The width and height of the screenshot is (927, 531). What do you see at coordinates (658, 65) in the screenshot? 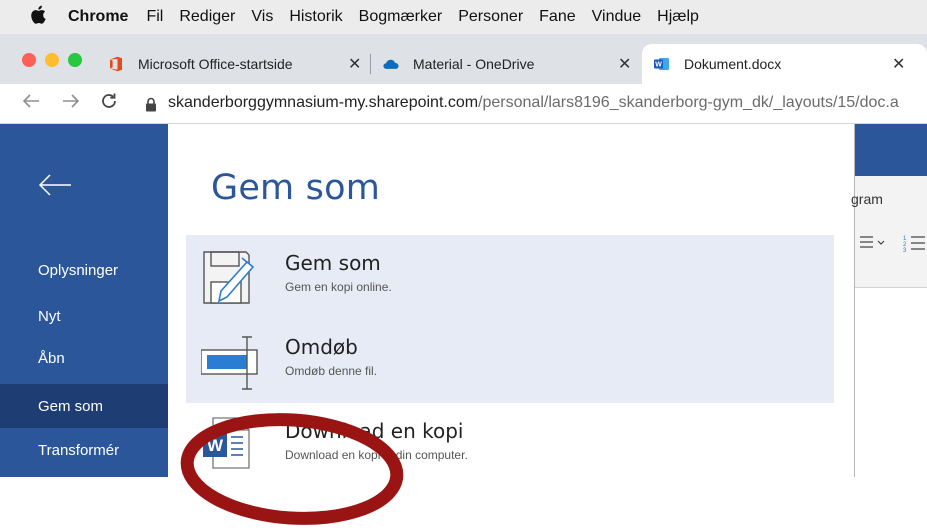
I see `svg-text: W` at bounding box center [658, 65].